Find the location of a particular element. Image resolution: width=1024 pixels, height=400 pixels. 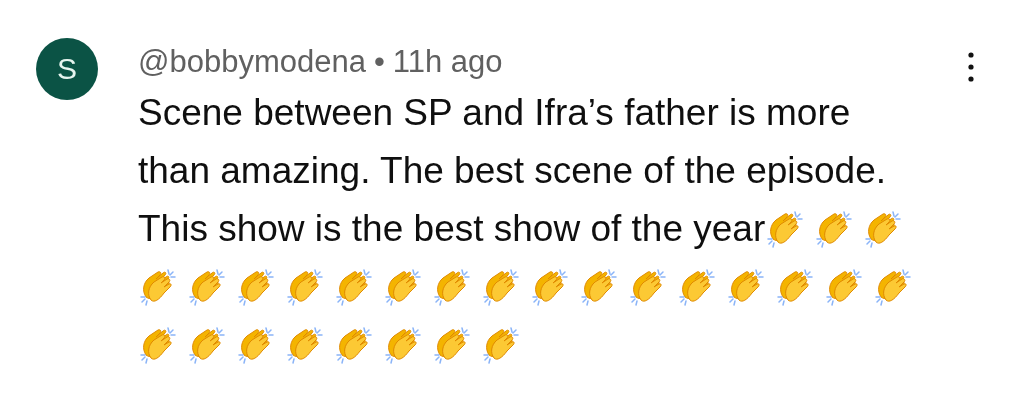

author-name: @bobbymodena is located at coordinates (252, 62).